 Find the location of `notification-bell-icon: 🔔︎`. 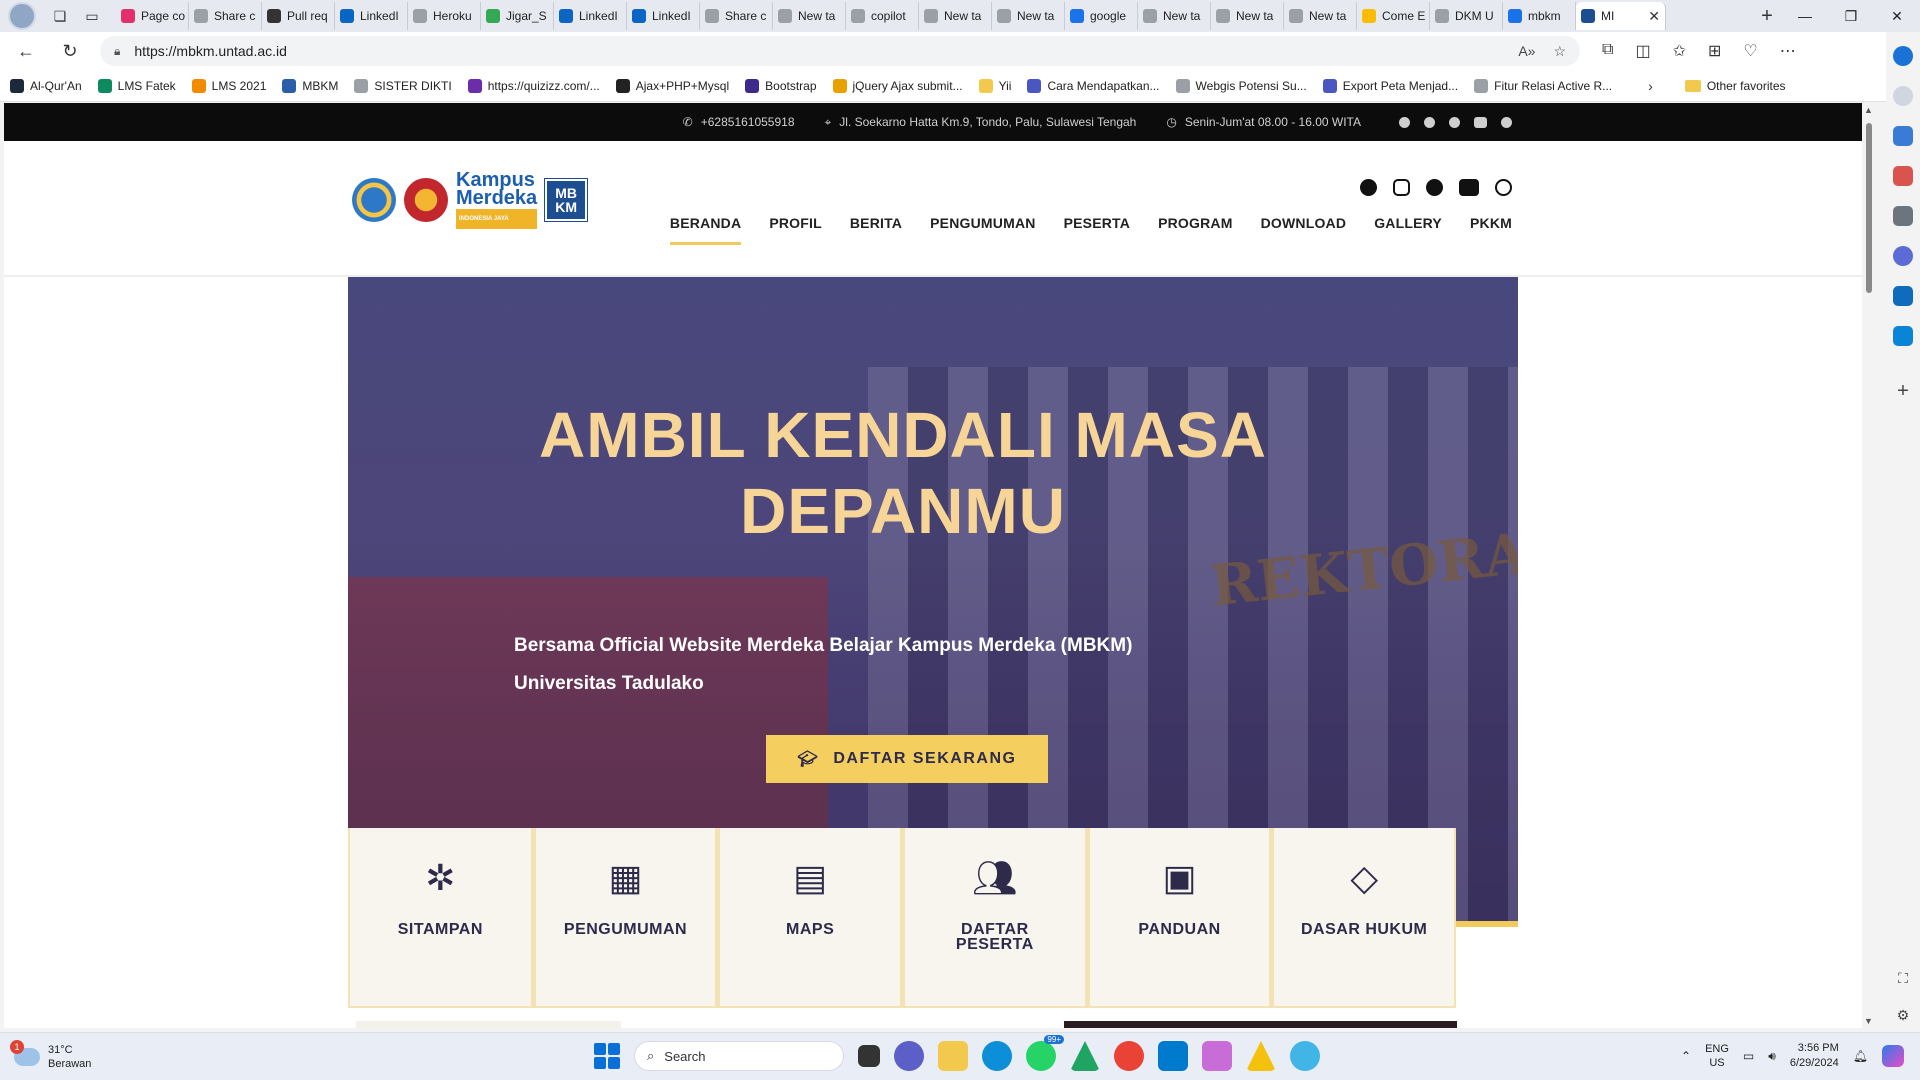

notification-bell-icon: 🔔︎ is located at coordinates (1860, 1056).